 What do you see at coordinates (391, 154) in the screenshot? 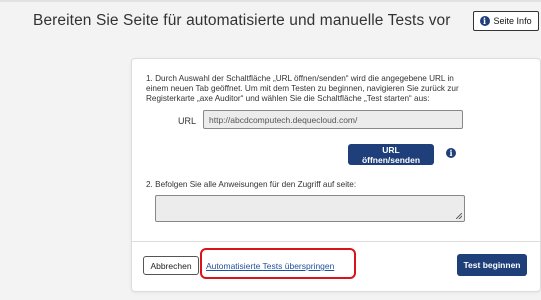
I see `open-url-button: URL öffnen/senden` at bounding box center [391, 154].